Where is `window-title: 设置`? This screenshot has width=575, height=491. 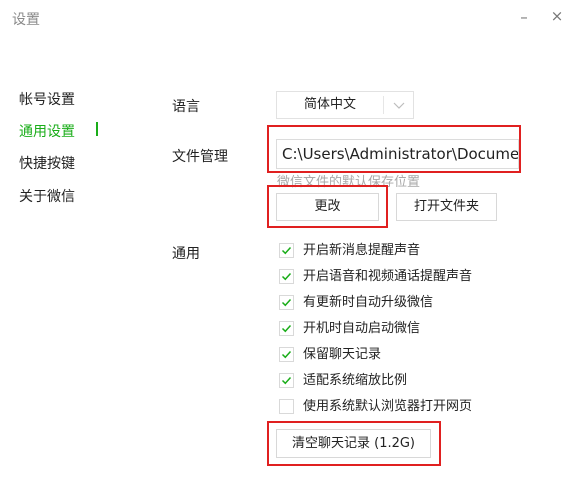
window-title: 设置 is located at coordinates (26, 20).